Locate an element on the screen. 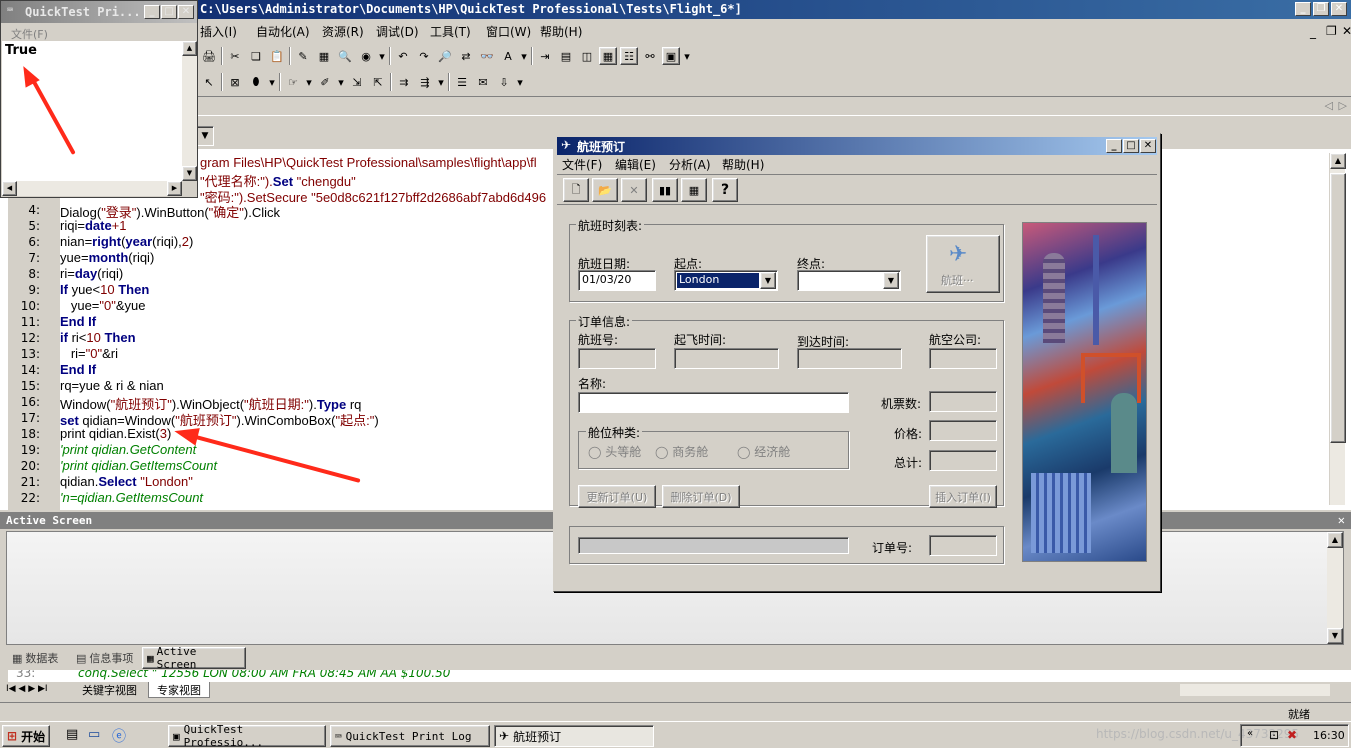  menu-insert: 插入(I) is located at coordinates (218, 31).